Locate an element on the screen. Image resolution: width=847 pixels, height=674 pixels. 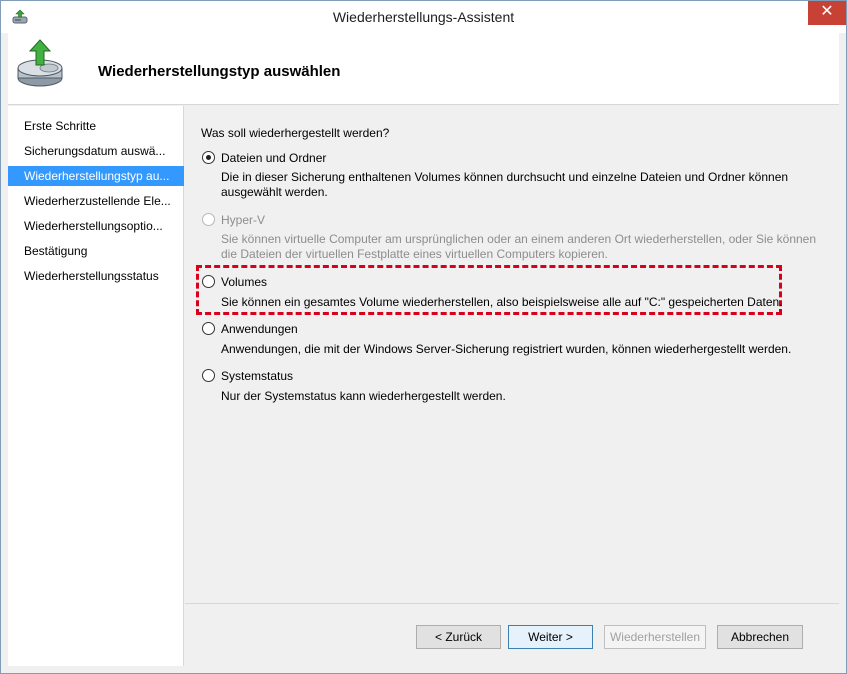
option-label-anwendungen: Anwendungen is located at coordinates (259, 329).